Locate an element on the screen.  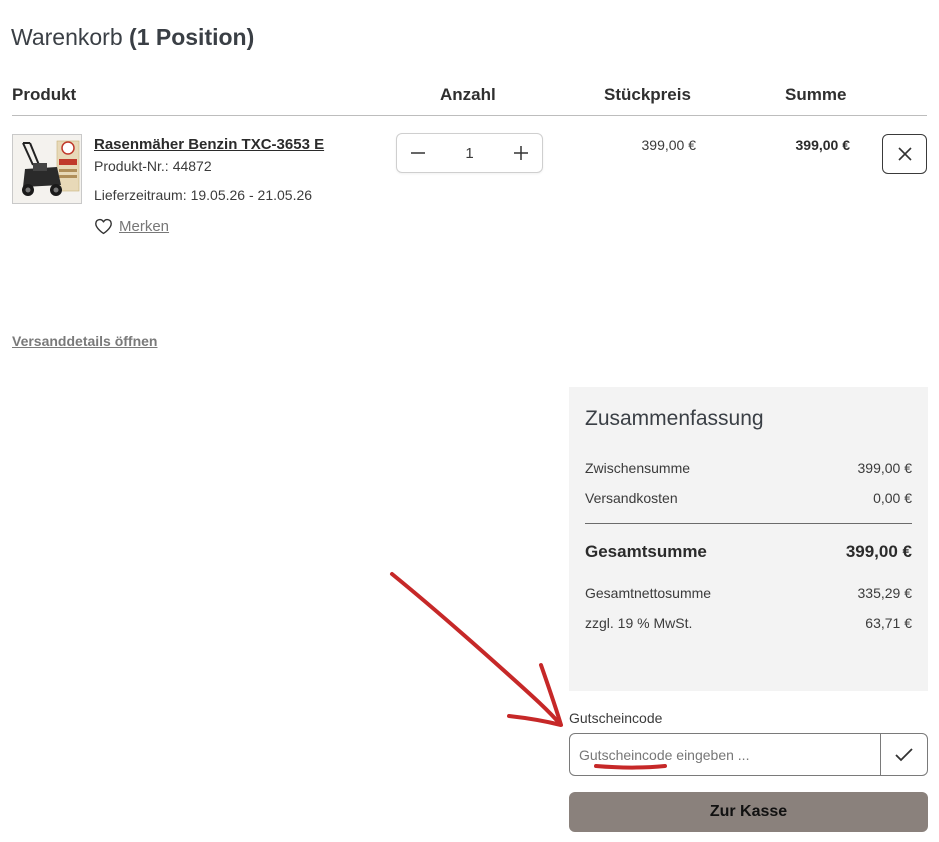
plus-icon is located at coordinates (521, 153).